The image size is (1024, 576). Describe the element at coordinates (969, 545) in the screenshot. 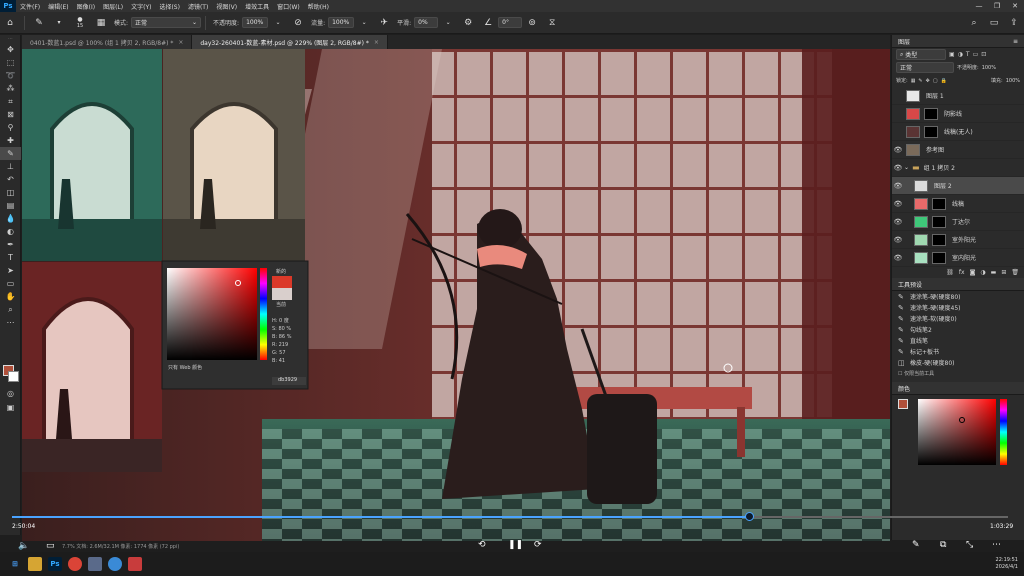

I see `fullscreen-exit-icon: ⤡` at that location.